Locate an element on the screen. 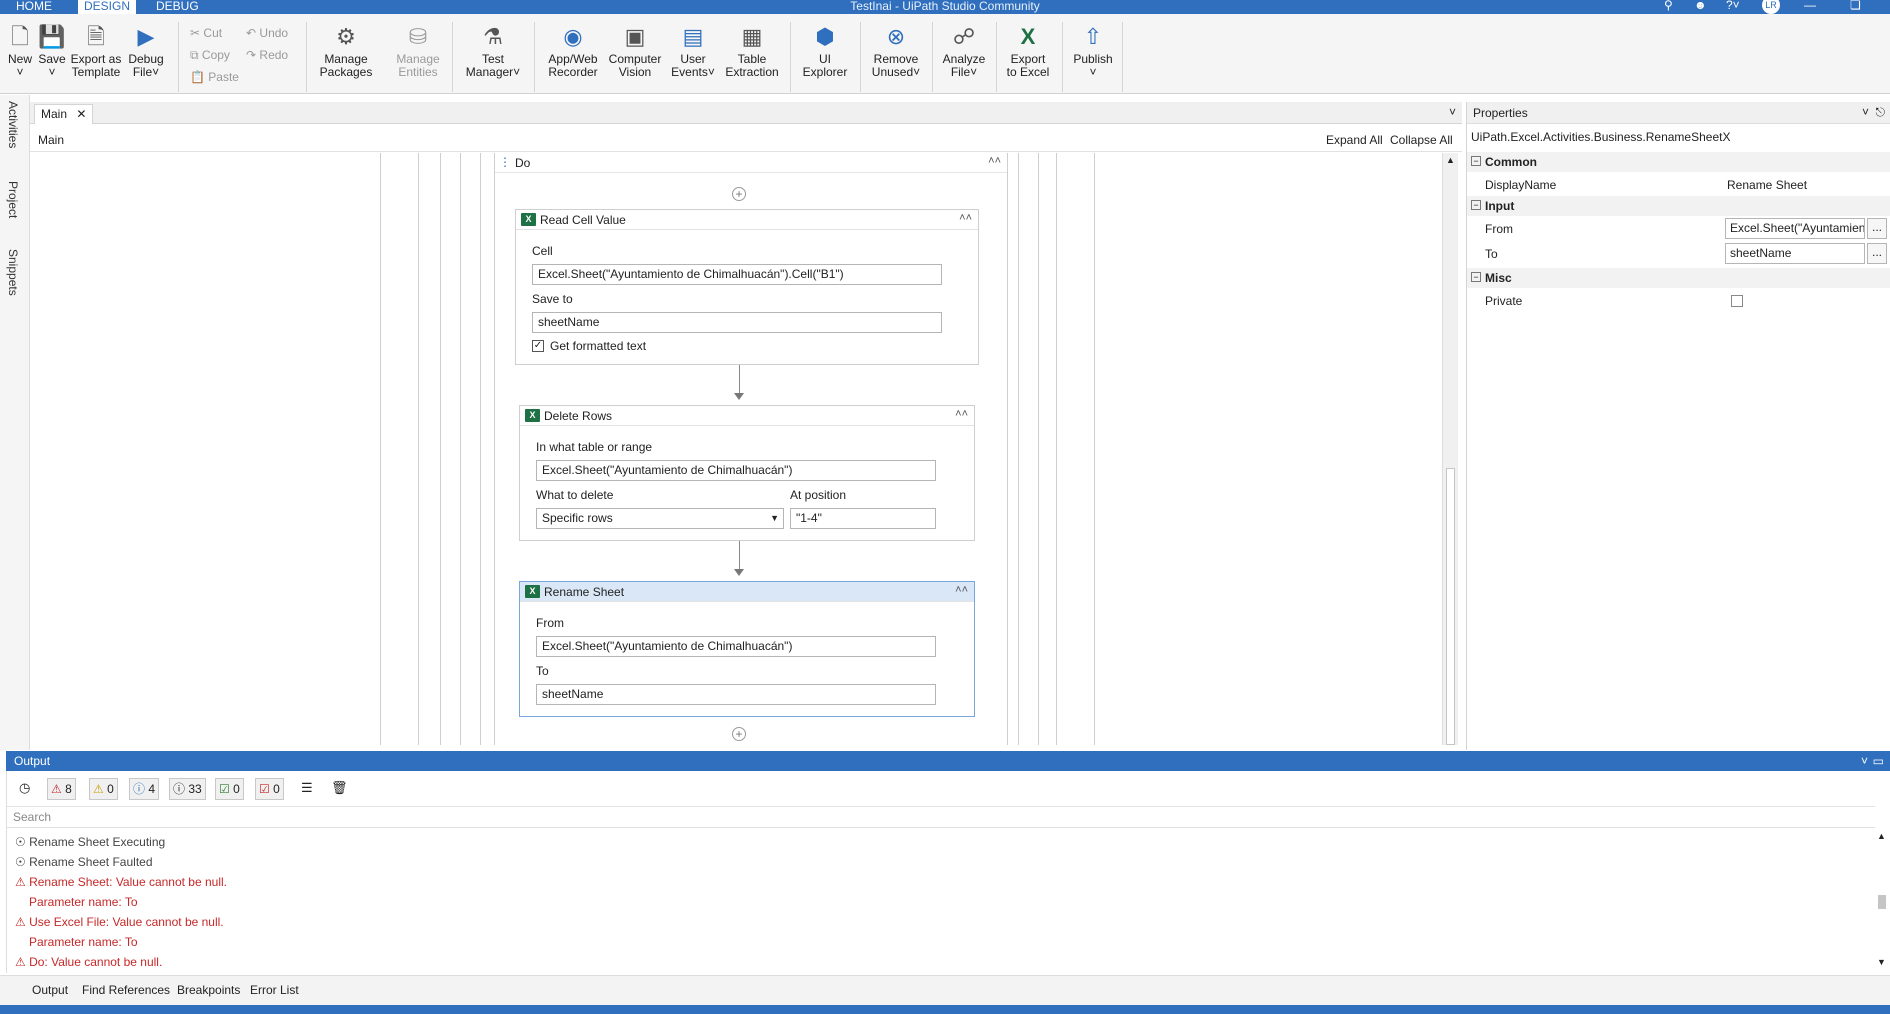  log-entry: ☉ Rename Sheet Faulted is located at coordinates (84, 862).